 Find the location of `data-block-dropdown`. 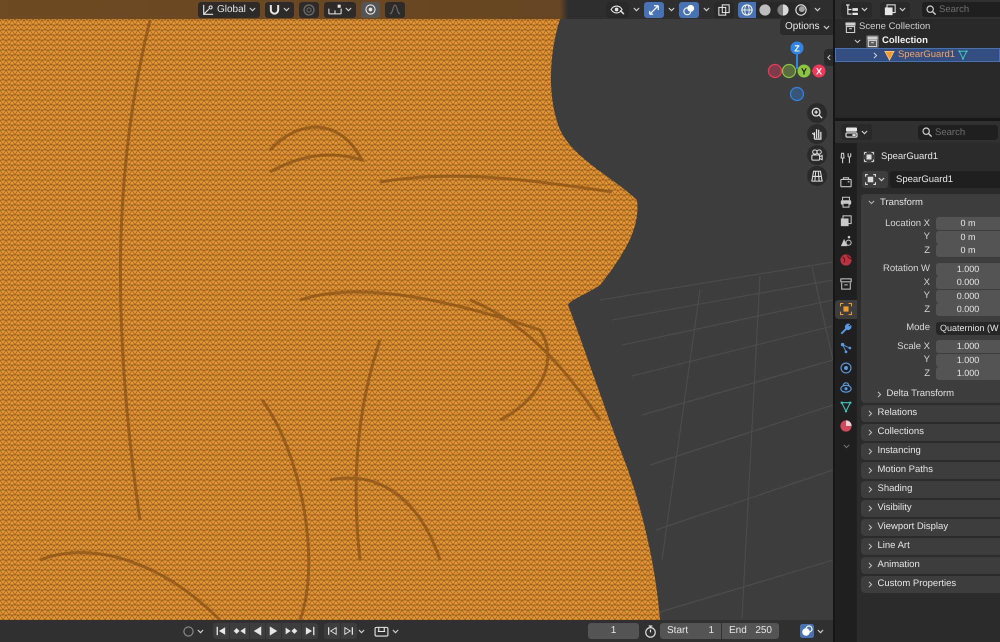

data-block-dropdown is located at coordinates (875, 179).